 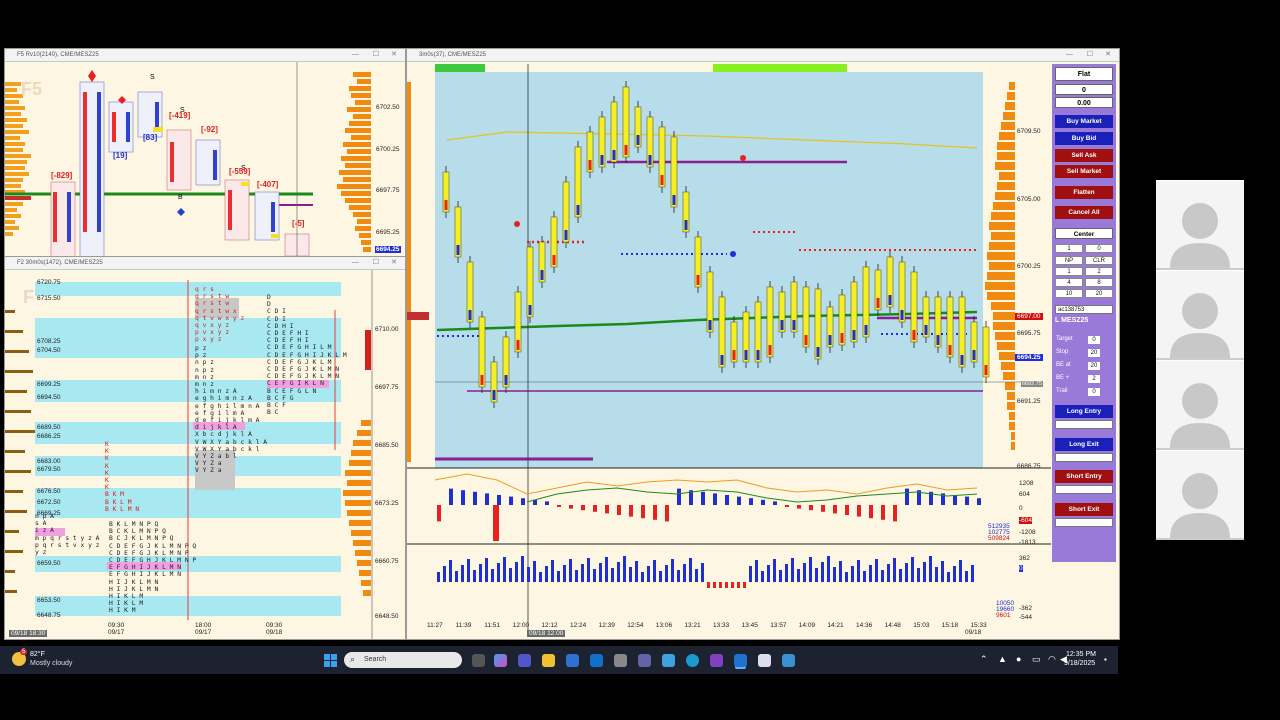 I want to click on short-entry-select, so click(x=1084, y=489).